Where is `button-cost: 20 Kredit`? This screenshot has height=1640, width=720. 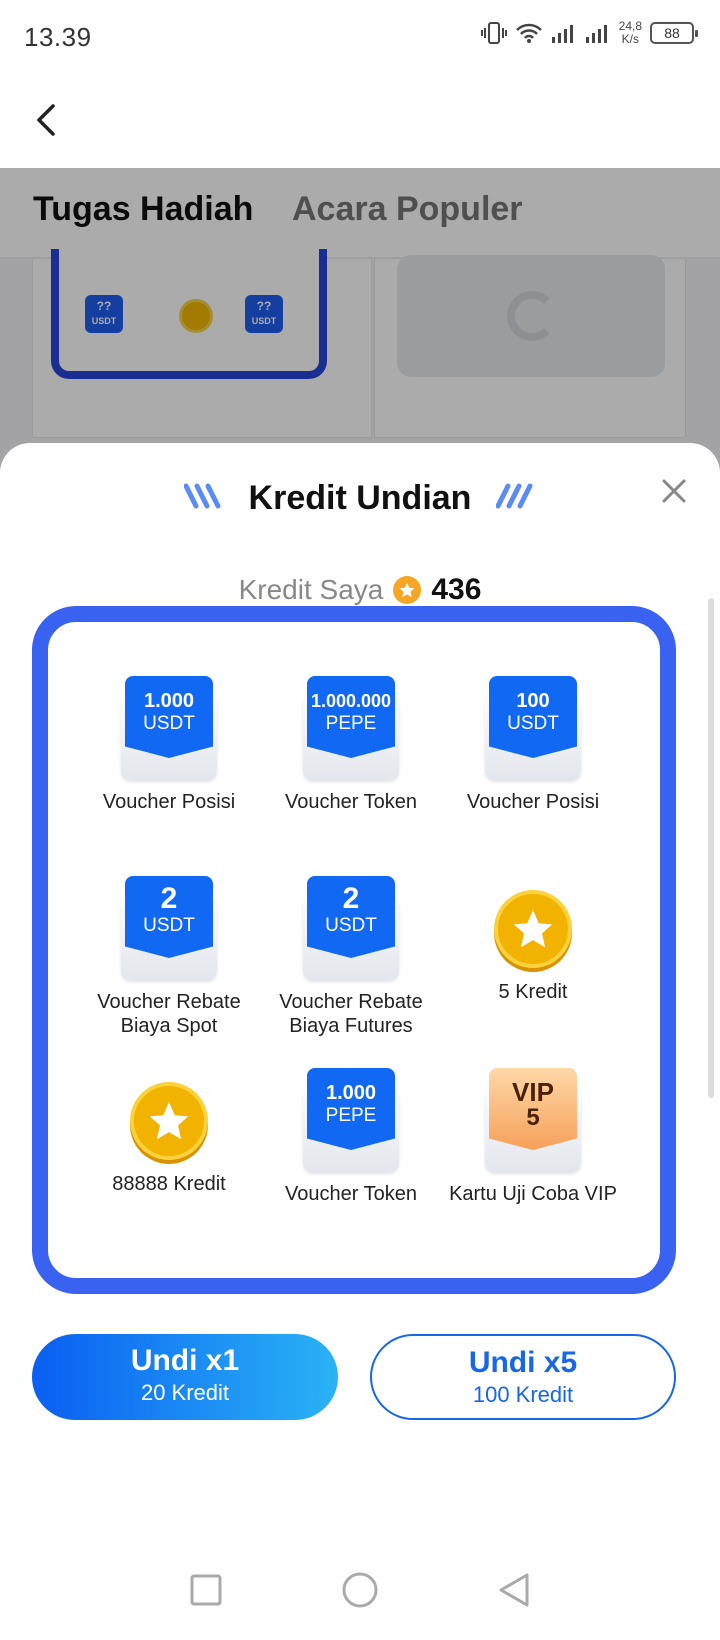 button-cost: 20 Kredit is located at coordinates (185, 1392).